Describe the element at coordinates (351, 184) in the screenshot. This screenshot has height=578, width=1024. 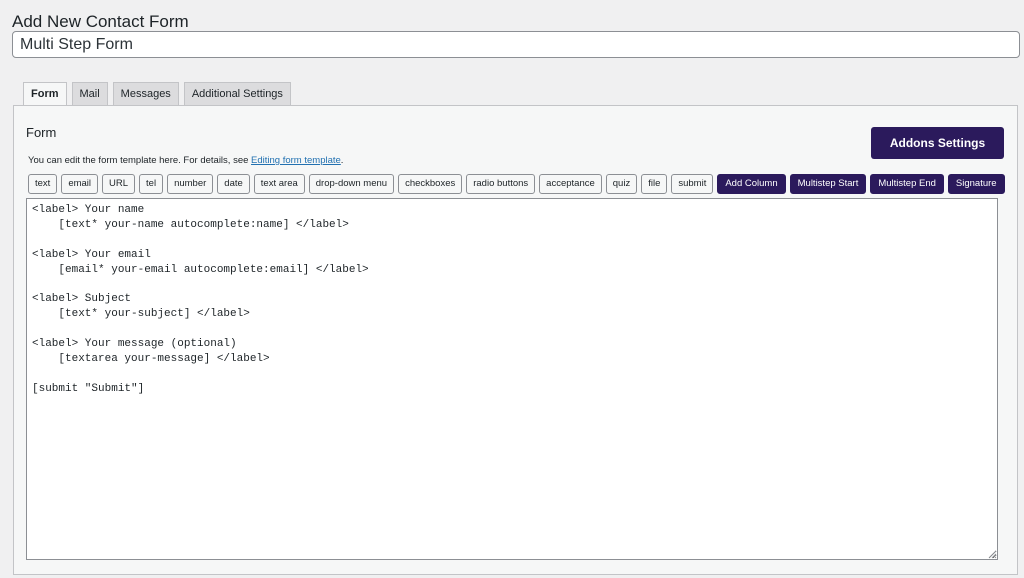
I see `tag-button-dropdown: drop-down menu` at that location.